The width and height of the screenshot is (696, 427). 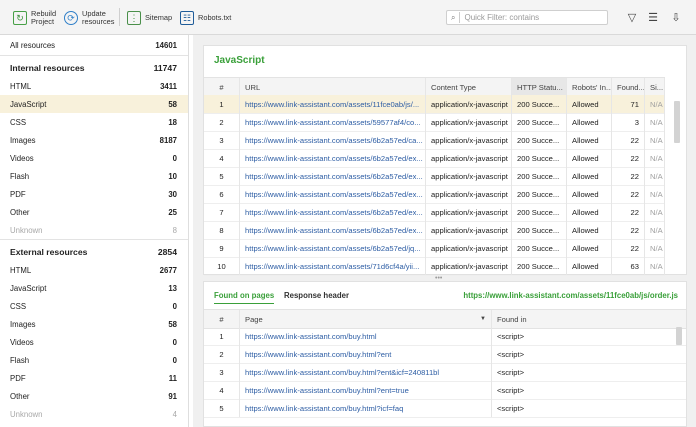 What do you see at coordinates (222, 104) in the screenshot?
I see `row-number: 1` at bounding box center [222, 104].